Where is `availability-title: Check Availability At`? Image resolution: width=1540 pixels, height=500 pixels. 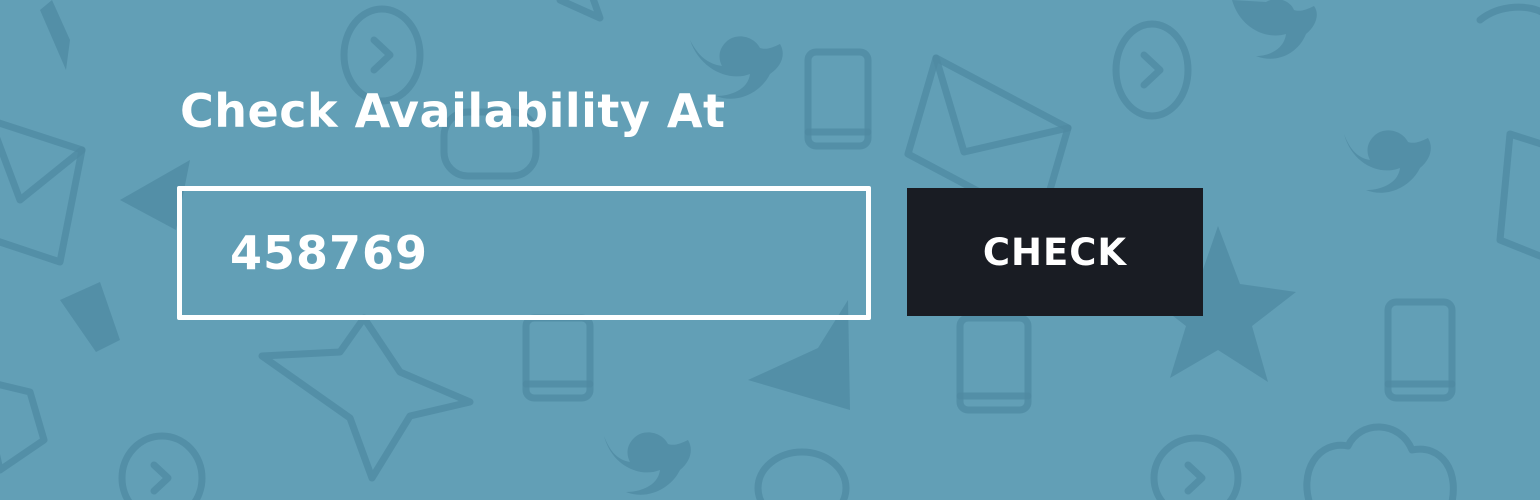 availability-title: Check Availability At is located at coordinates (453, 111).